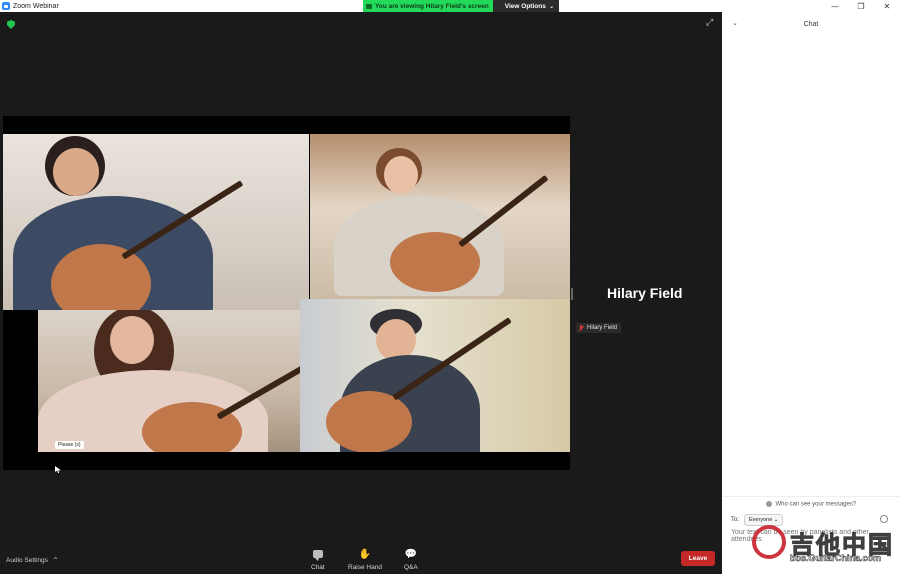  I want to click on raise-hand-button: ✋ Raise Hand, so click(365, 560).